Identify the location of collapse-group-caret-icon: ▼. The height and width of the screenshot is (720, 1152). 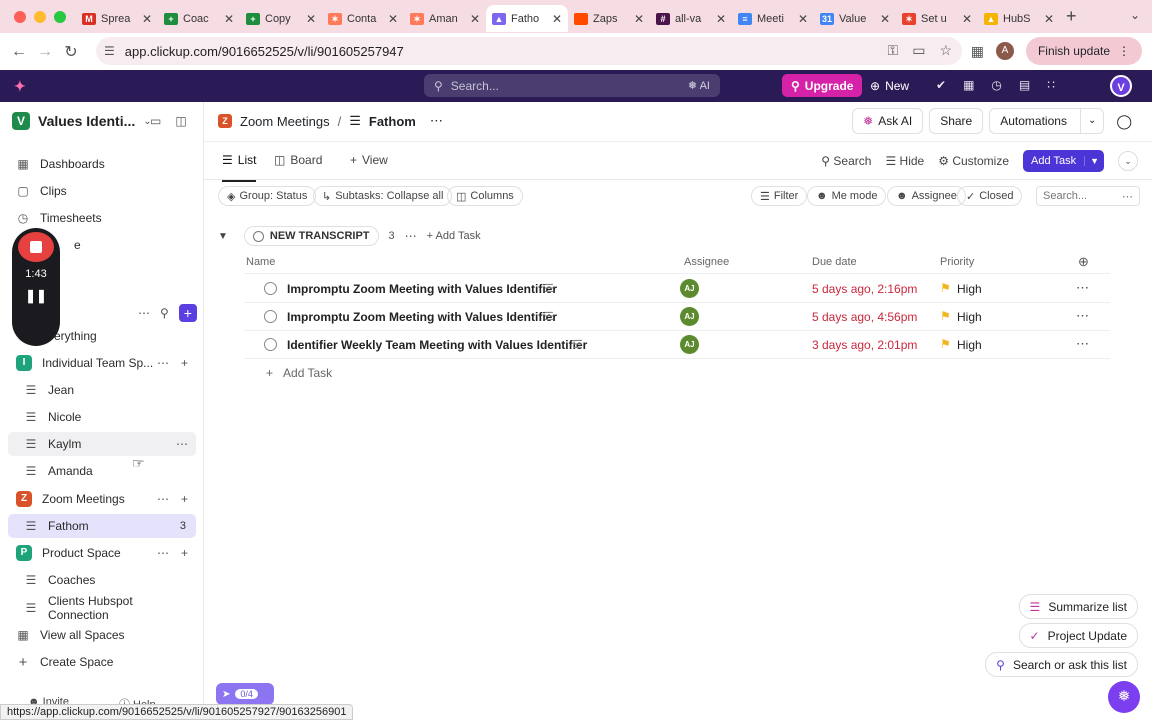
(223, 236).